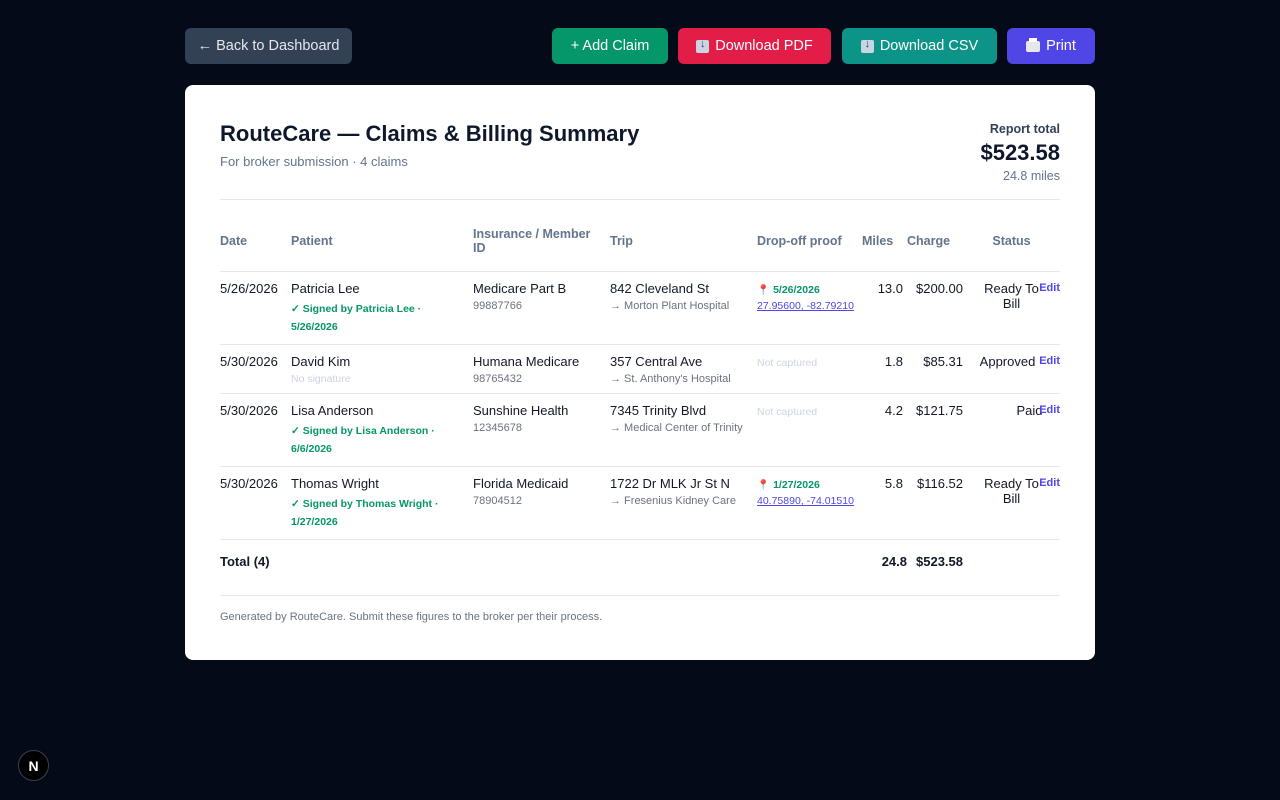  Describe the element at coordinates (382, 248) in the screenshot. I see `header-patient: Patient` at that location.